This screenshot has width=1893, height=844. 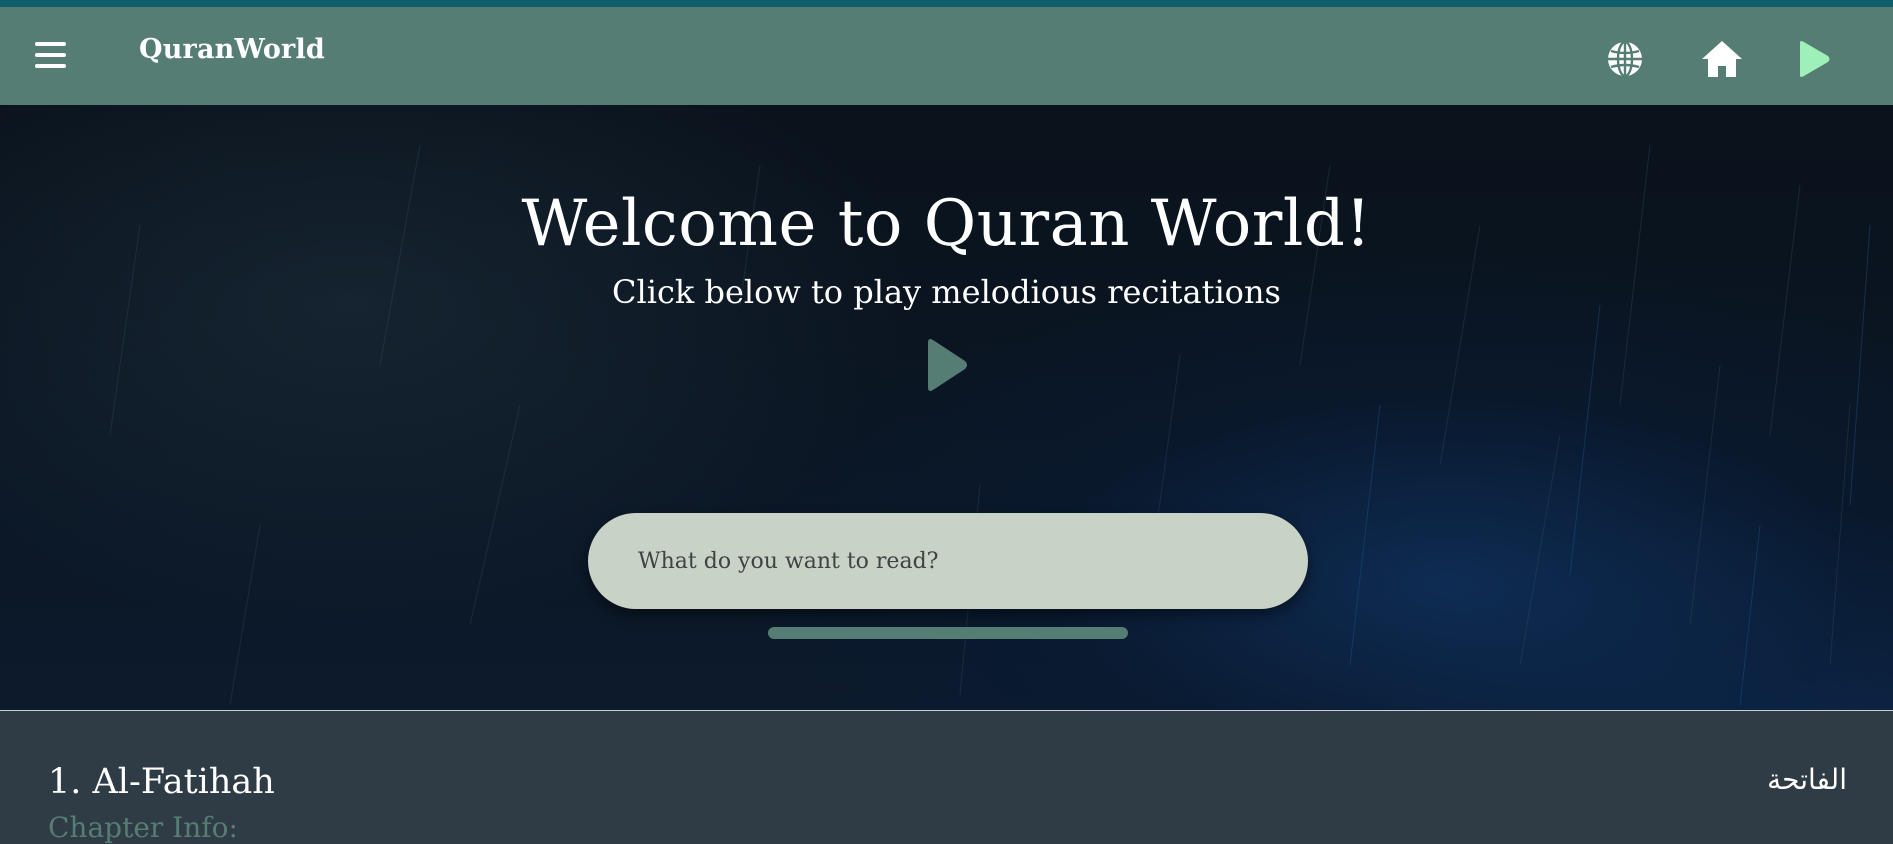 I want to click on home-icon, so click(x=1722, y=59).